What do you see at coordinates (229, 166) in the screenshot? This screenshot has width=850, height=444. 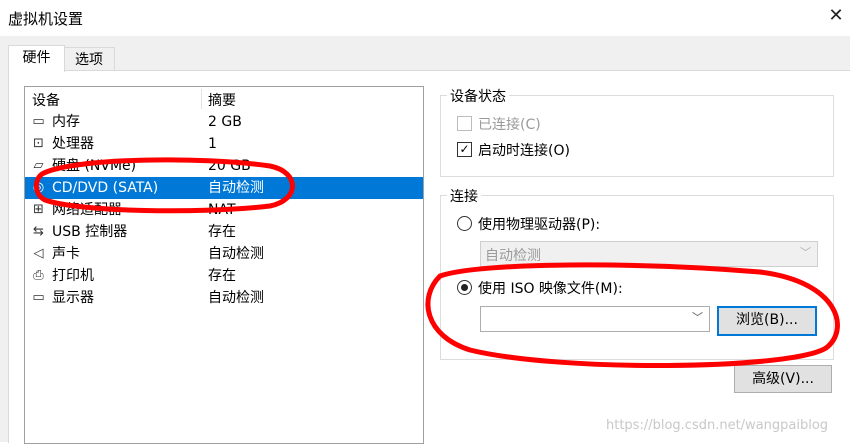 I see `device-summary: 20 GB` at bounding box center [229, 166].